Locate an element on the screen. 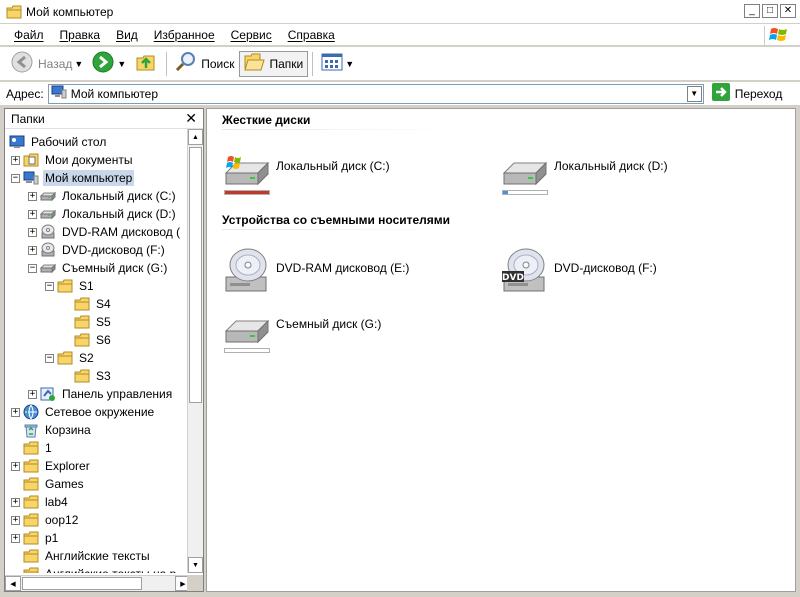 This screenshot has width=800, height=597. drive-item-g: Съемный диск (G:) is located at coordinates (301, 333).